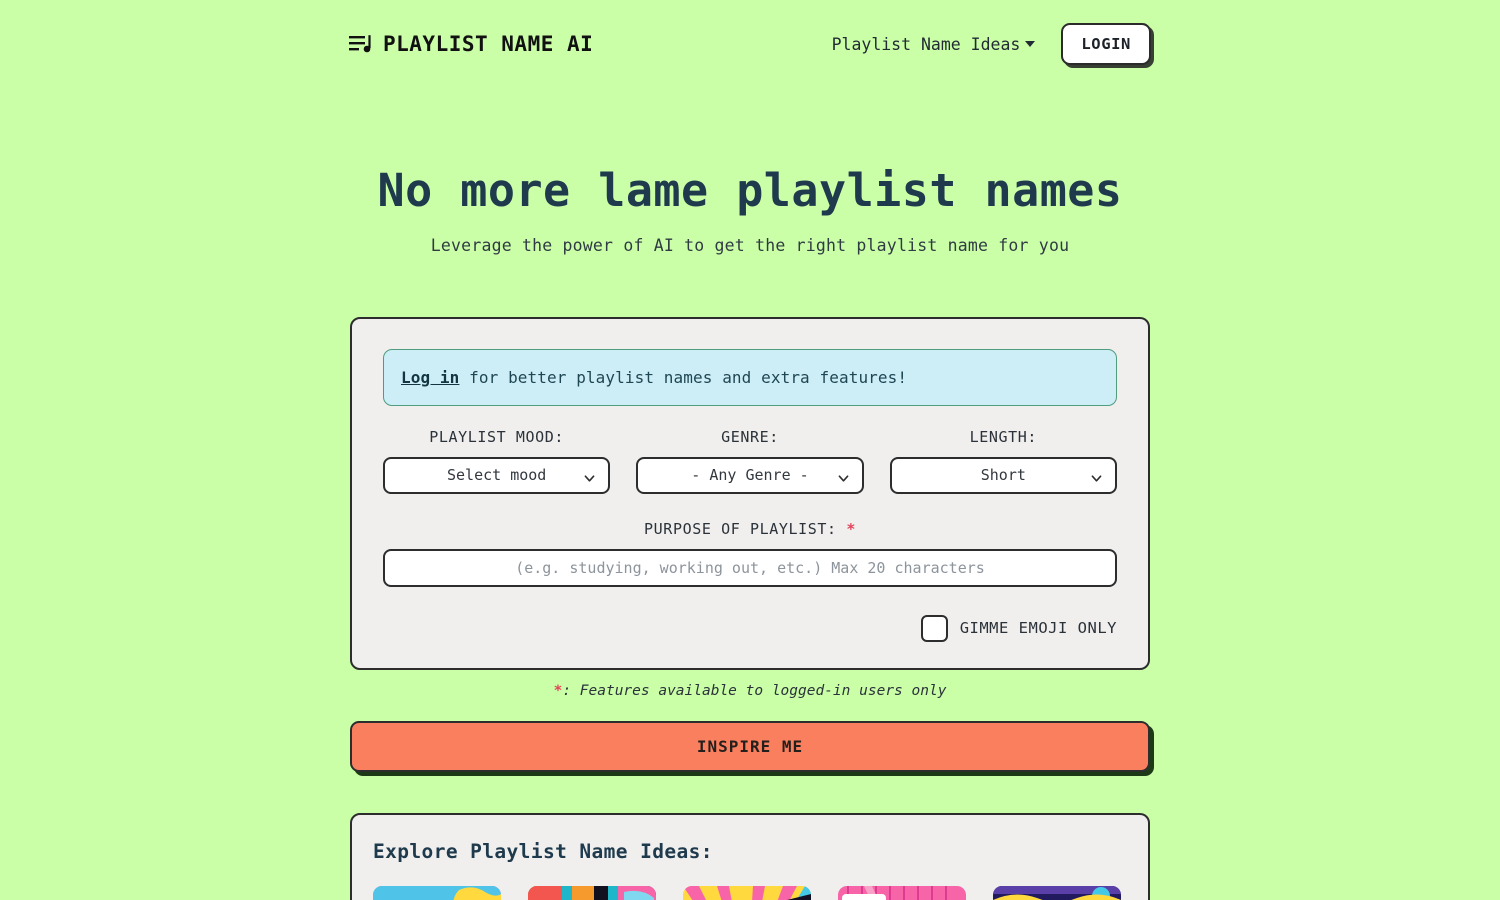 This screenshot has height=900, width=1500. Describe the element at coordinates (1038, 628) in the screenshot. I see `gimme-emoji-only-label: GIMME EMOJI ONLY` at that location.